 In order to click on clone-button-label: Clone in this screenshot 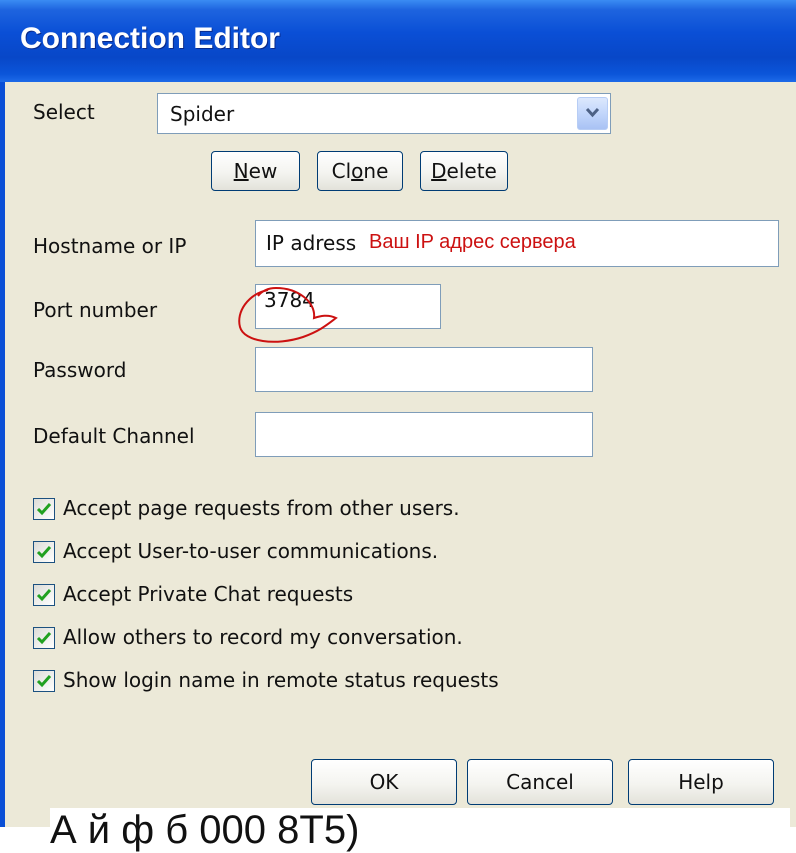, I will do `click(360, 171)`.